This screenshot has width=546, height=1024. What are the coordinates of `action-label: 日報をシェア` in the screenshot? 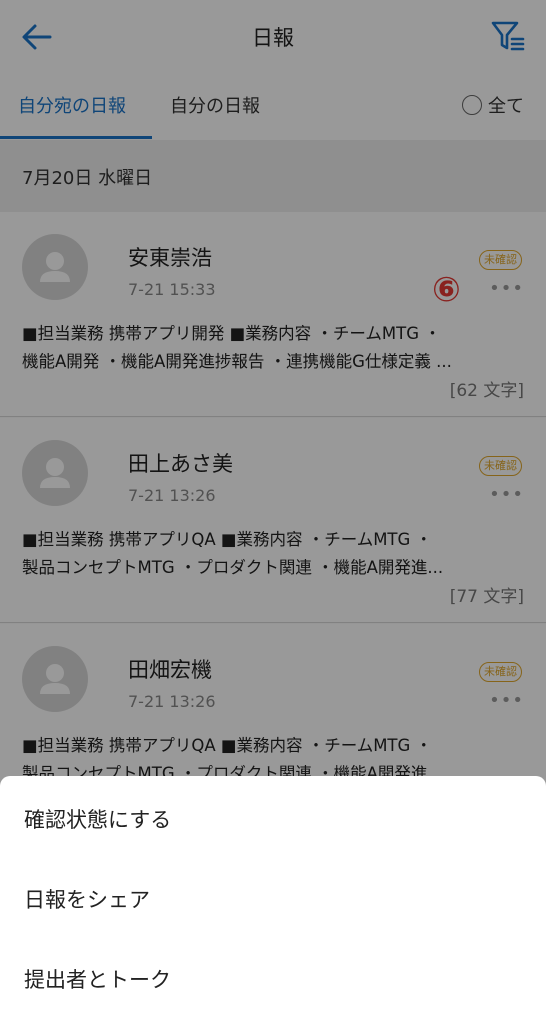 It's located at (87, 900).